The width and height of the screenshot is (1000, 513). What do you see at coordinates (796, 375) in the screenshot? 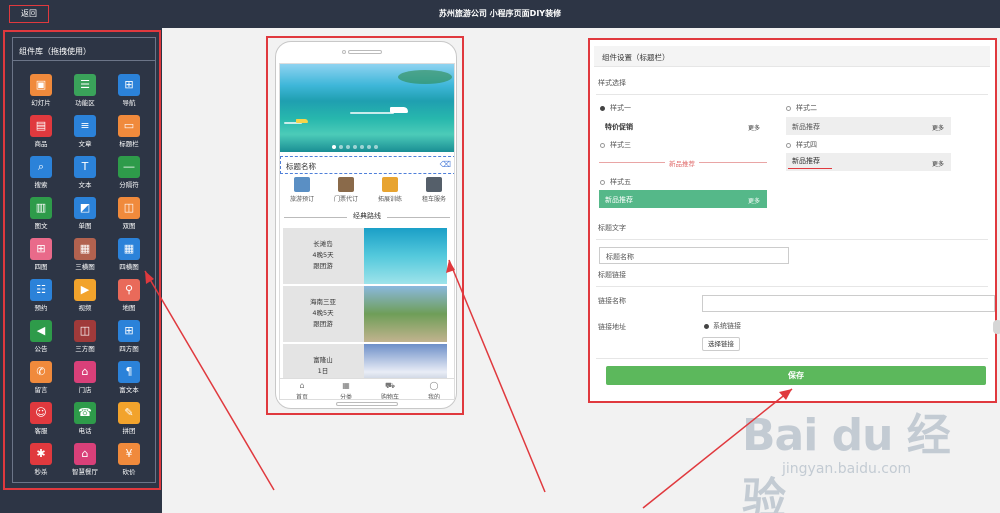
I see `save-button: 保存` at bounding box center [796, 375].